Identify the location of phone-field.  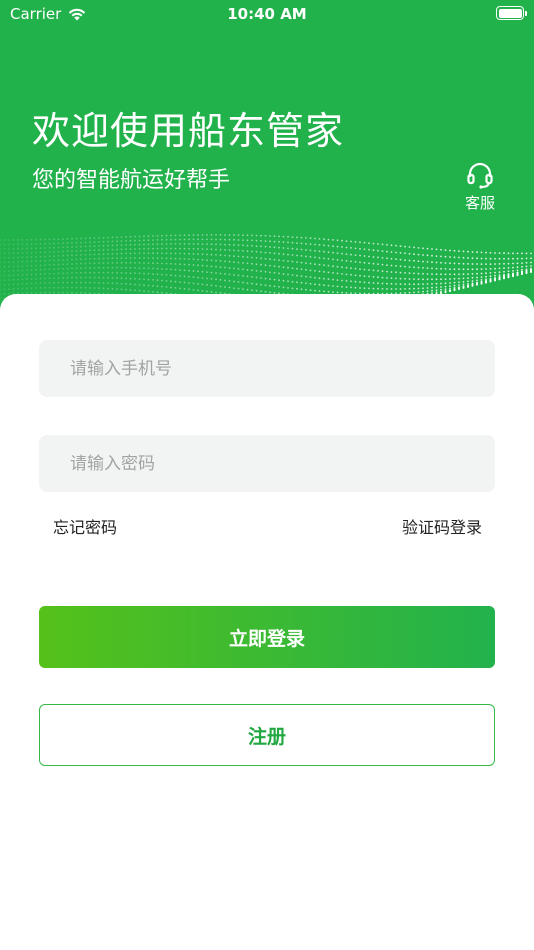
(267, 368).